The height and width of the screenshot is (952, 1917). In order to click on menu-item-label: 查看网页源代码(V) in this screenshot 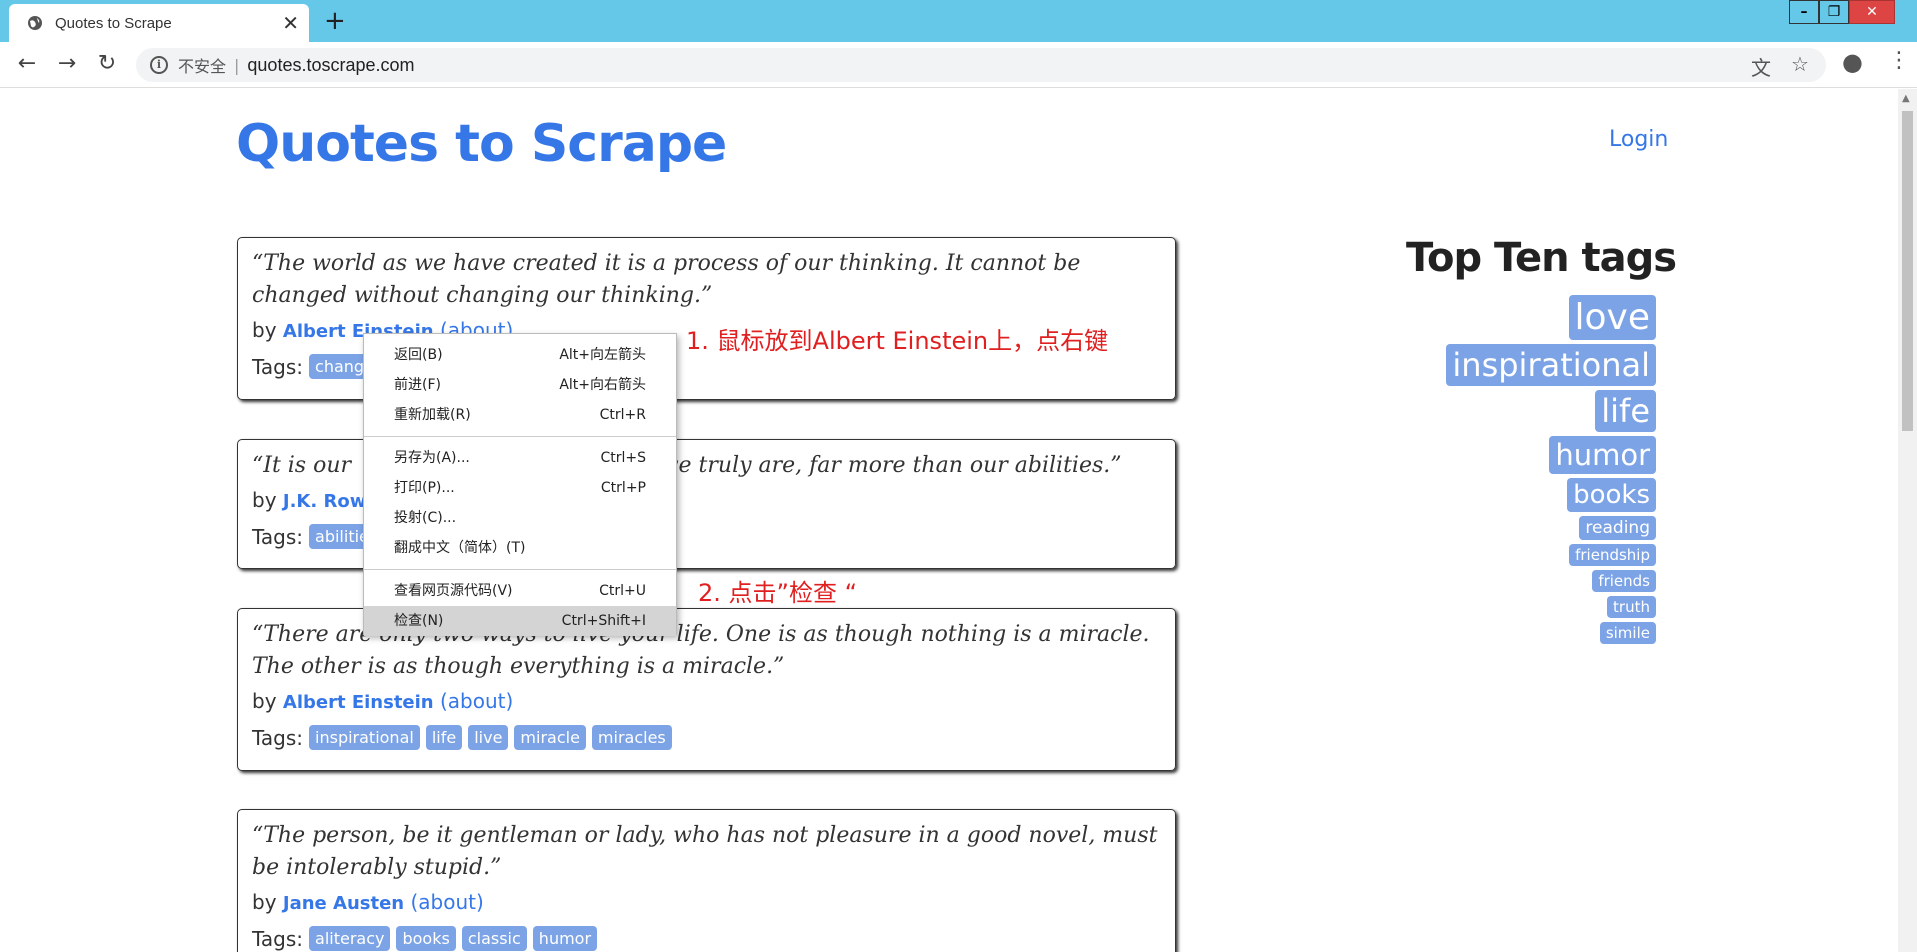, I will do `click(453, 591)`.